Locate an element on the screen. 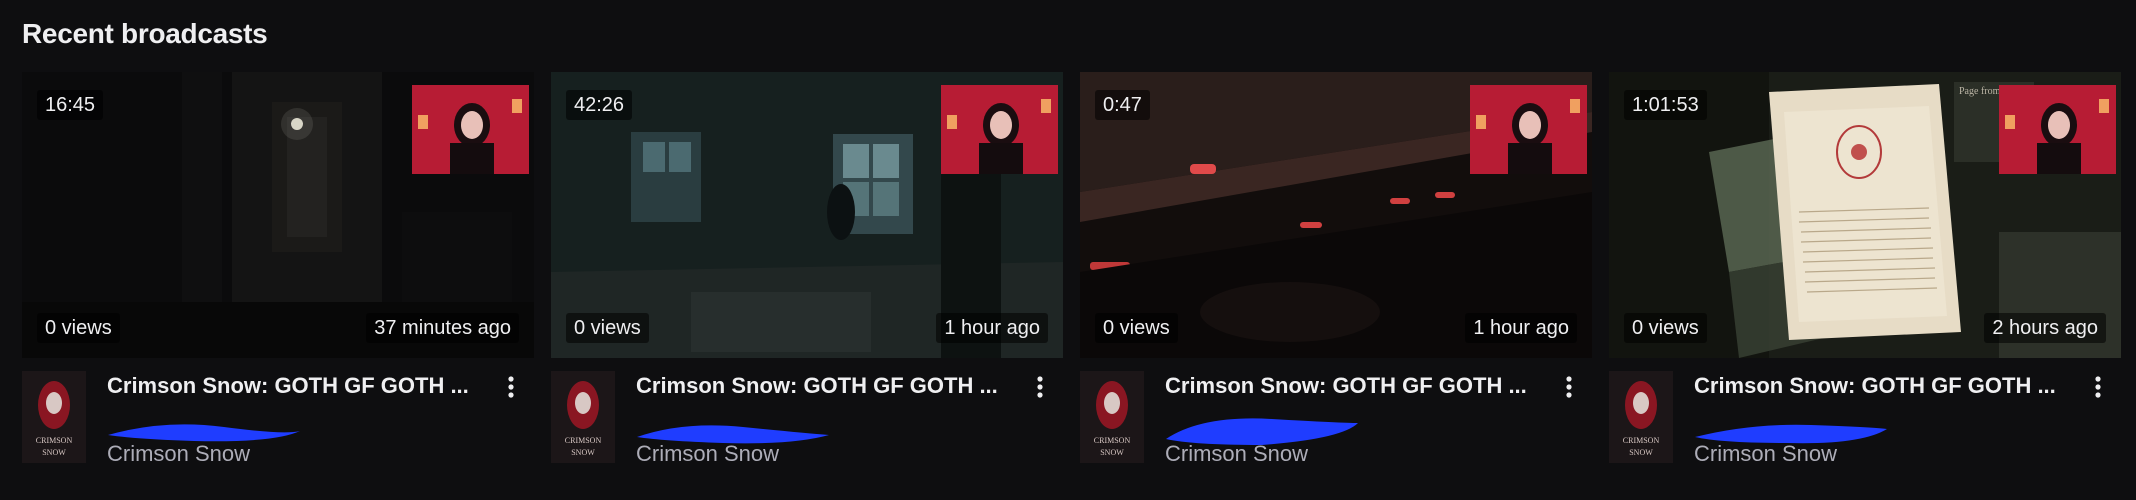  section-title: Recent broadcasts is located at coordinates (145, 33).